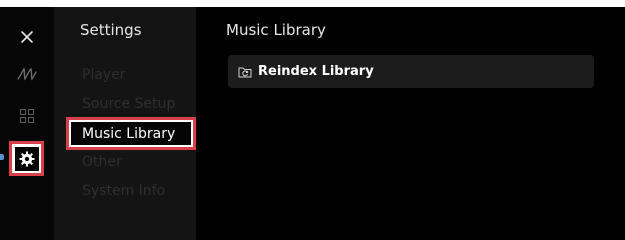 Image resolution: width=625 pixels, height=240 pixels. Describe the element at coordinates (27, 116) in the screenshot. I see `grid-icon` at that location.